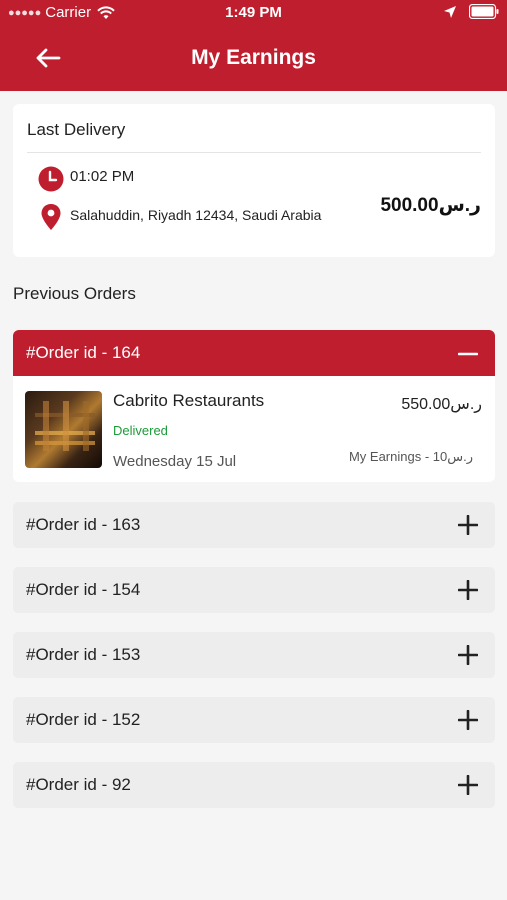 Image resolution: width=507 pixels, height=900 pixels. What do you see at coordinates (254, 152) in the screenshot?
I see `divider` at bounding box center [254, 152].